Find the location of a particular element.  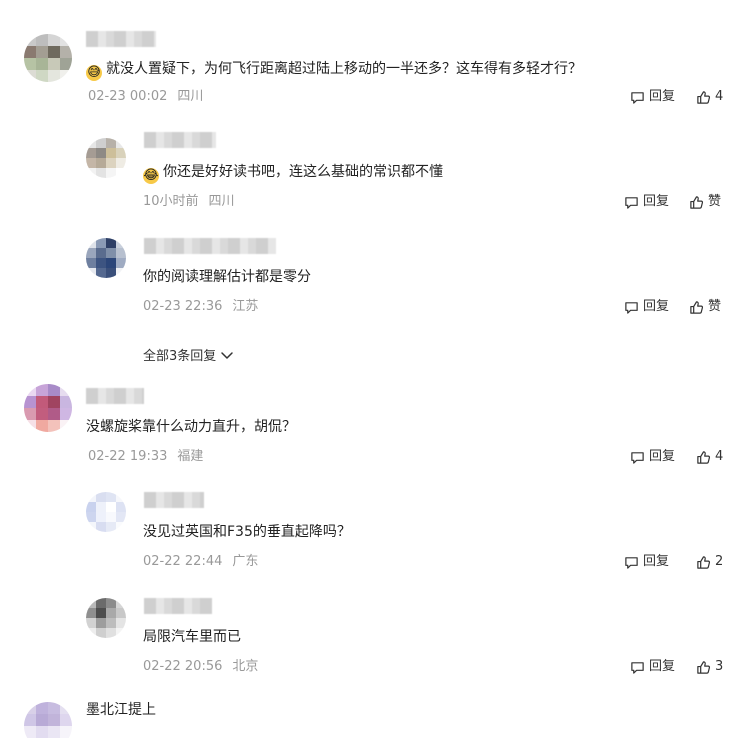

comment-text: 😅 就没人置疑下，为何飞行距离超过陆上移动的一半还多？这车得有多轻才行？ is located at coordinates (334, 70).